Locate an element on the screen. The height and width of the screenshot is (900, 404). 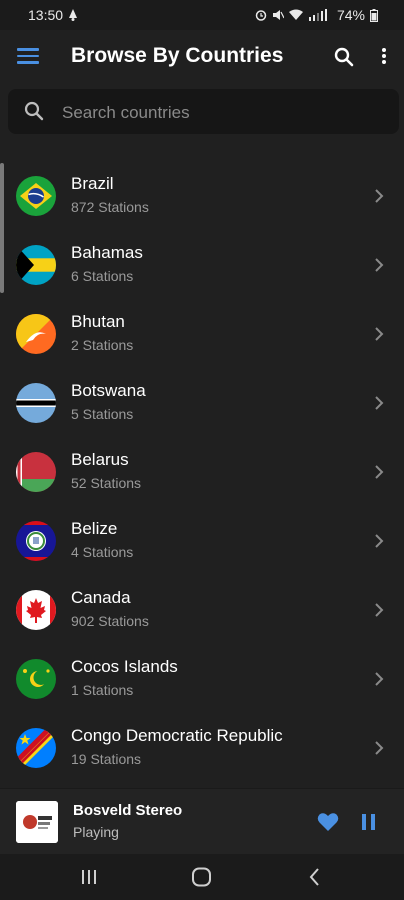
botswana-flag-icon is located at coordinates (36, 403).